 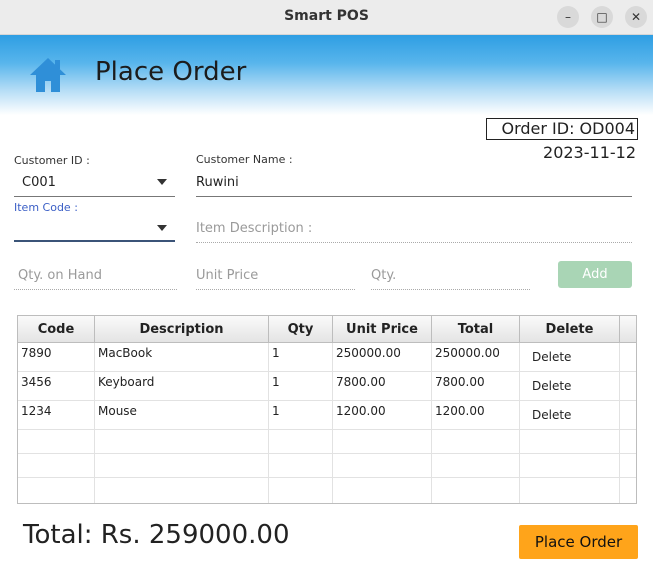 What do you see at coordinates (171, 72) in the screenshot?
I see `page-title: Place Order` at bounding box center [171, 72].